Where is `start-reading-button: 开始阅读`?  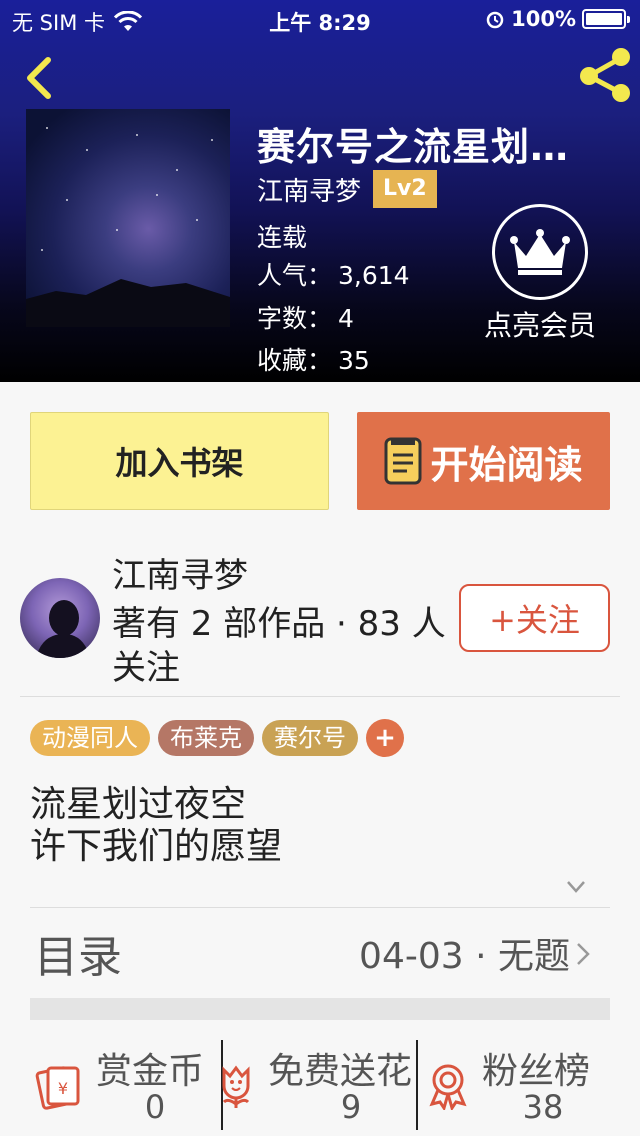 start-reading-button: 开始阅读 is located at coordinates (483, 461).